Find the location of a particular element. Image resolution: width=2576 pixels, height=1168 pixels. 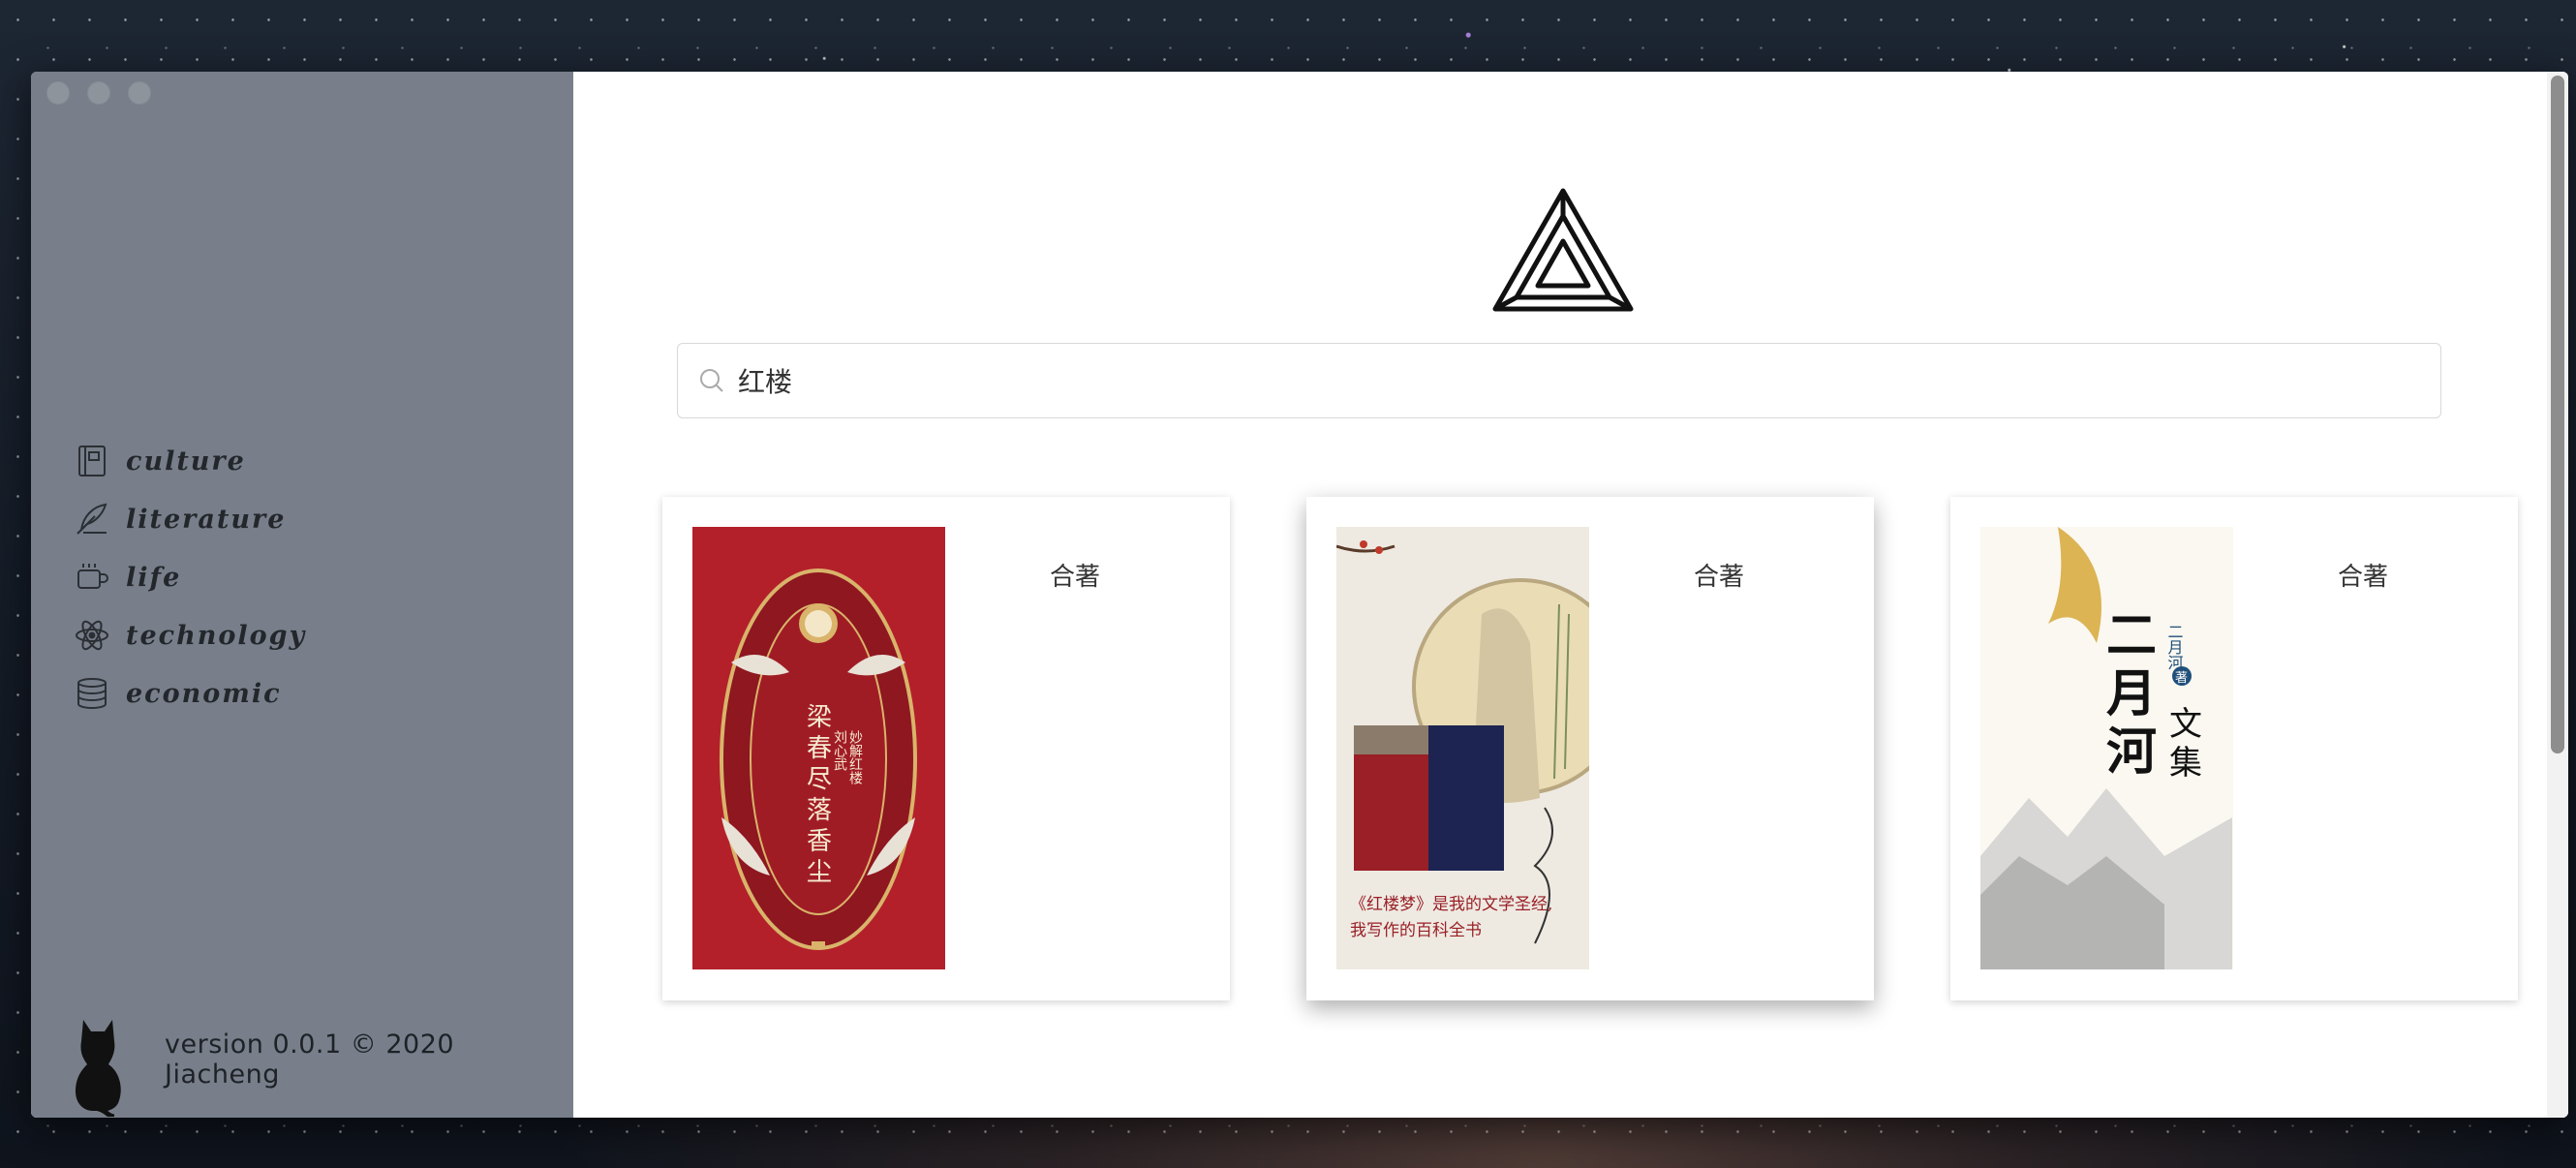

book-cover-image: 二 月 河 文 集 二月河 著 is located at coordinates (2106, 748).